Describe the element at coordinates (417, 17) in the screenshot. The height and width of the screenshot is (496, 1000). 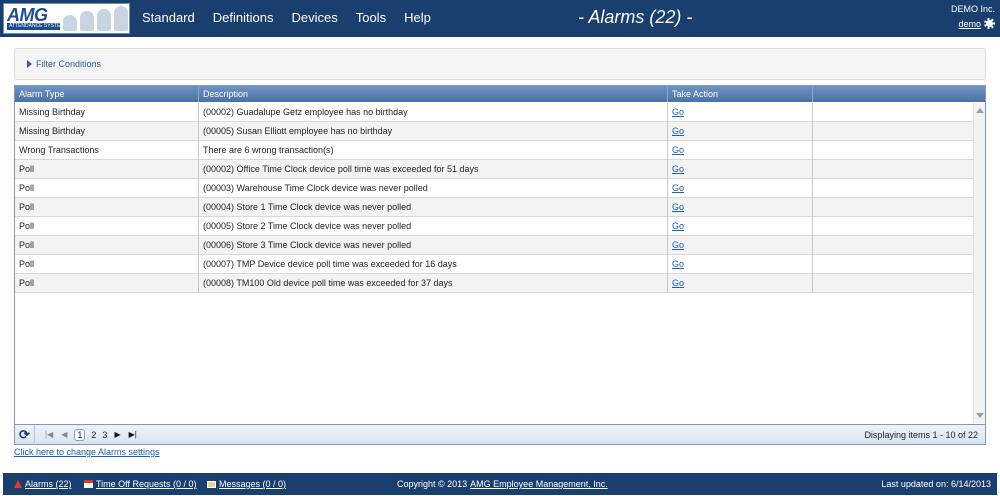
I see `nav-help: Help` at that location.